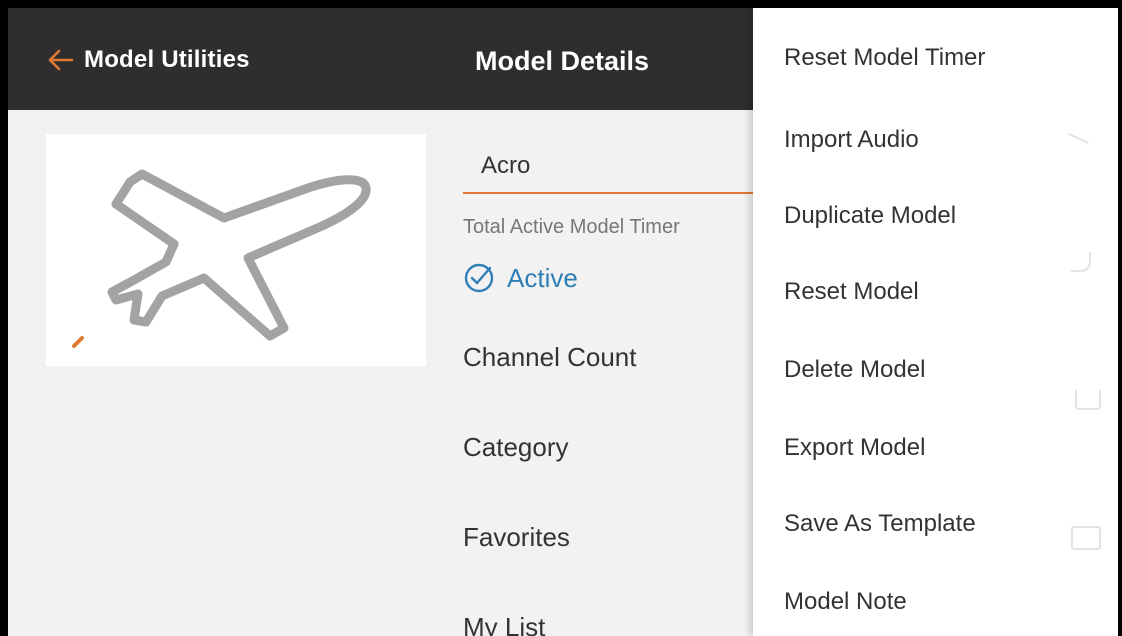 This screenshot has height=636, width=1122. I want to click on total-active-model-timer-label: Total Active Model Timer, so click(571, 227).